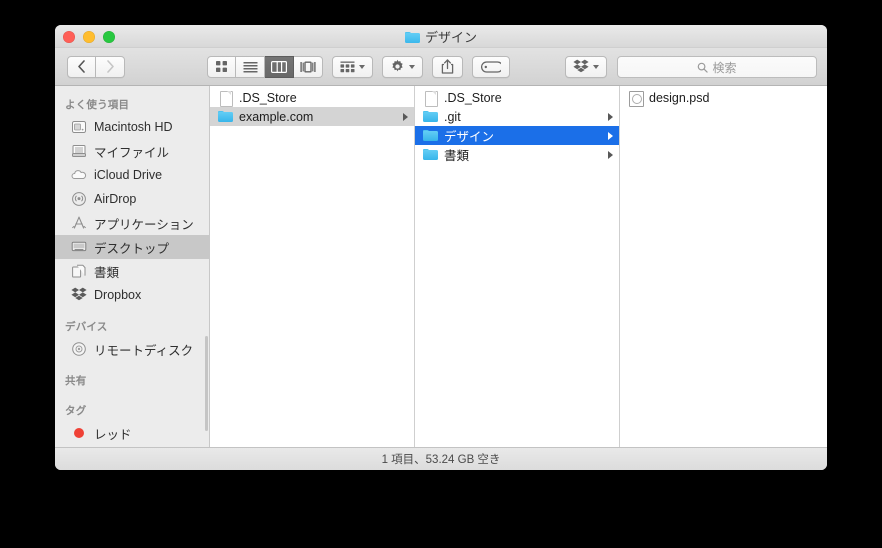  Describe the element at coordinates (347, 66) in the screenshot. I see `arrange-grid-icon` at that location.